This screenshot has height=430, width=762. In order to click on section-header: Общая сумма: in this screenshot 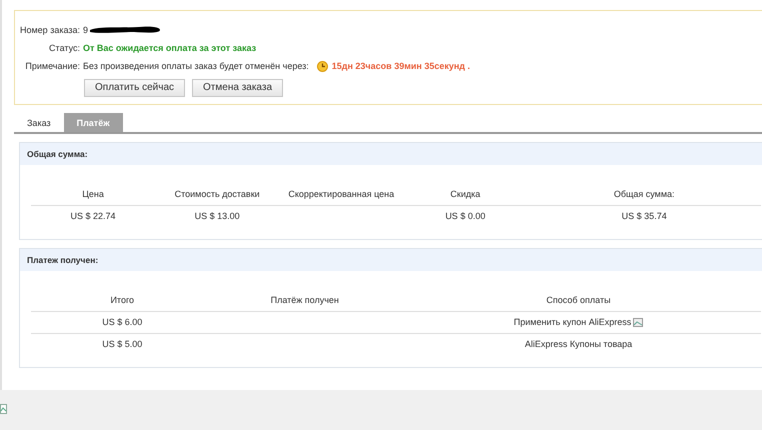, I will do `click(391, 154)`.